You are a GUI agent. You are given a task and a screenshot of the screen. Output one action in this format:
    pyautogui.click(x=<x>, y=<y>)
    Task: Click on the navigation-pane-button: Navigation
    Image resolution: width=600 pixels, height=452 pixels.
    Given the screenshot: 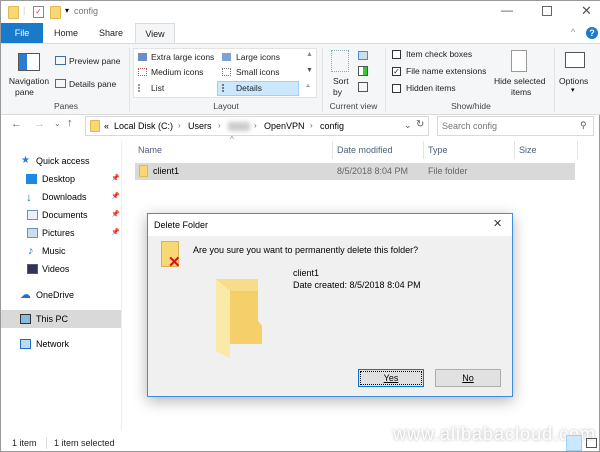 What is the action you would take?
    pyautogui.click(x=29, y=81)
    